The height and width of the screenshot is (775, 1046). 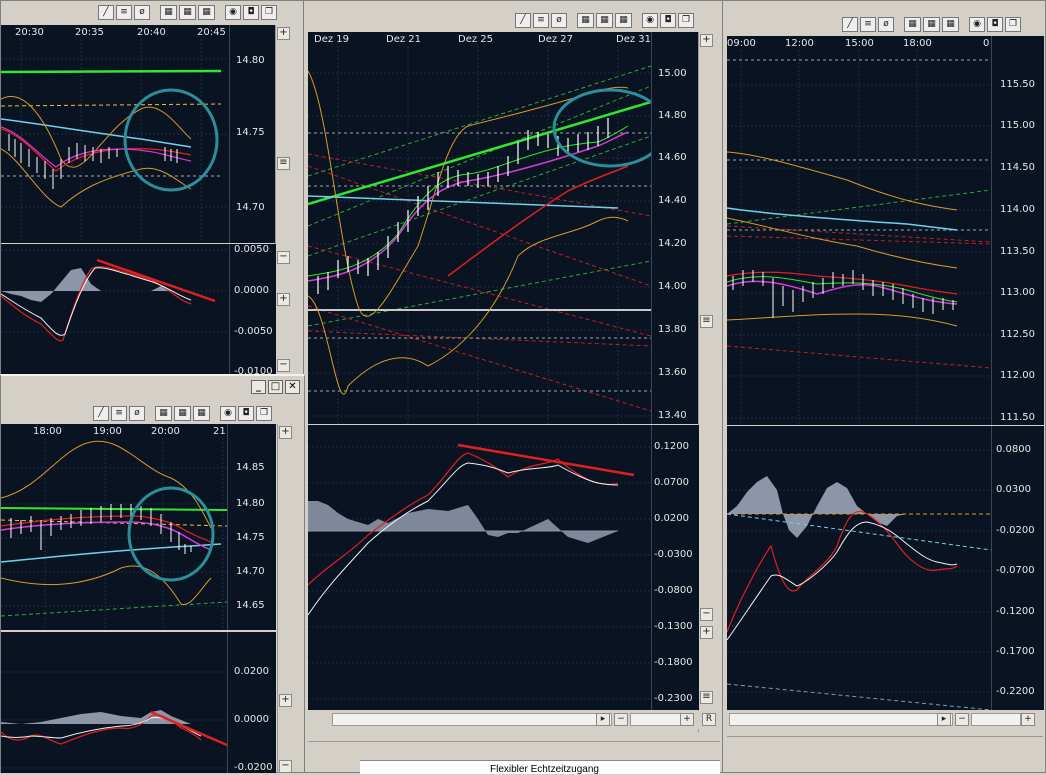 I want to click on center-status-bar, so click(x=514, y=750).